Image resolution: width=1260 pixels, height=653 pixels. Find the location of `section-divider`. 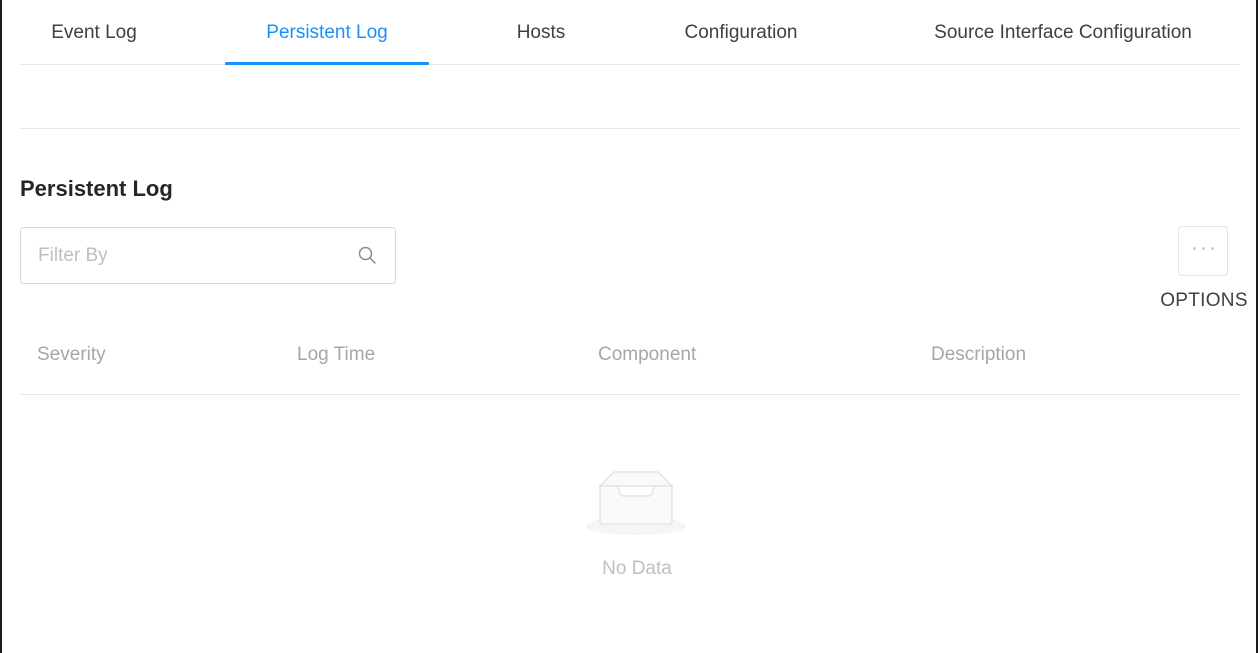

section-divider is located at coordinates (630, 128).